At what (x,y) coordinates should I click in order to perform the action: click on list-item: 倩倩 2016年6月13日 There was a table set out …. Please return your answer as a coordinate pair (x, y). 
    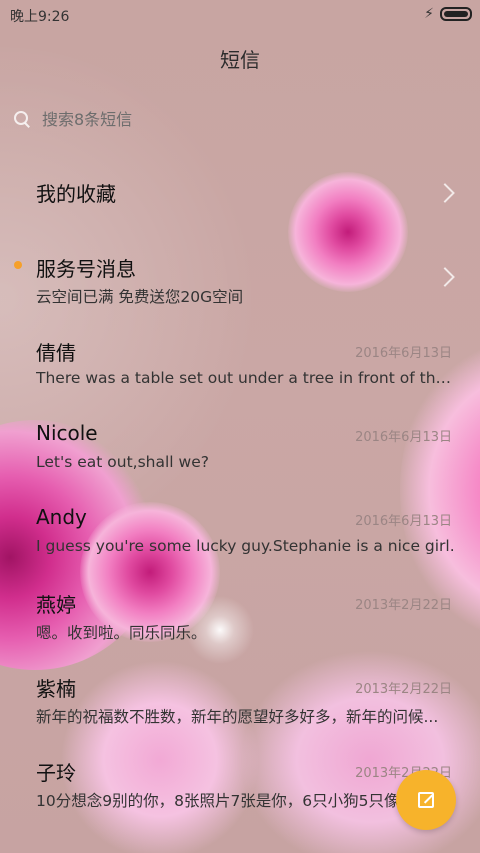
    Looking at the image, I should click on (240, 379).